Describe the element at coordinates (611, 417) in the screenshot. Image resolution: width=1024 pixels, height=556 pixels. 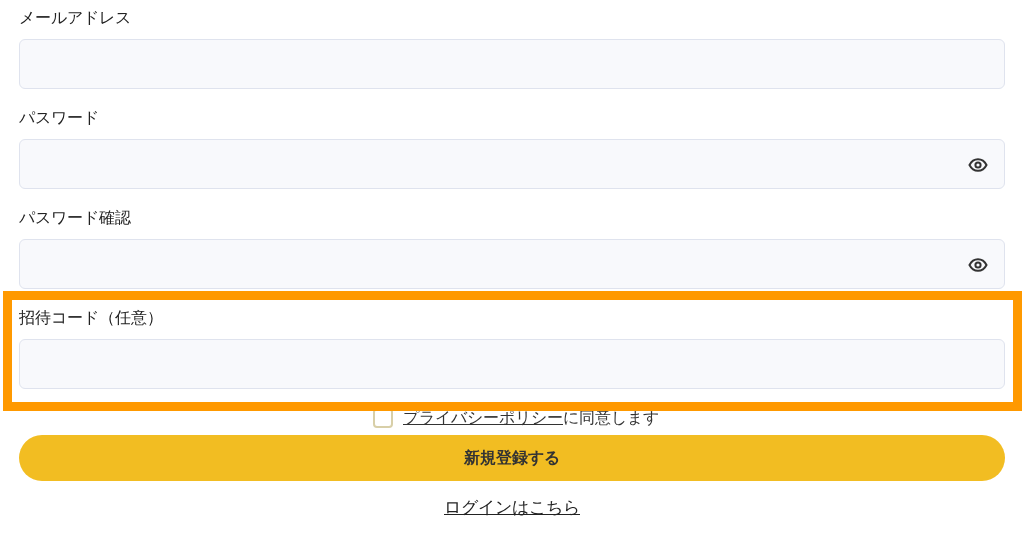
I see `agreement-text: に同意します` at that location.